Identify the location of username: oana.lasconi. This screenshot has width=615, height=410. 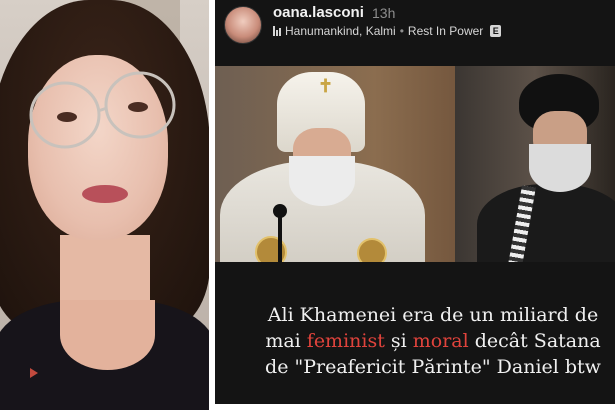
(318, 12).